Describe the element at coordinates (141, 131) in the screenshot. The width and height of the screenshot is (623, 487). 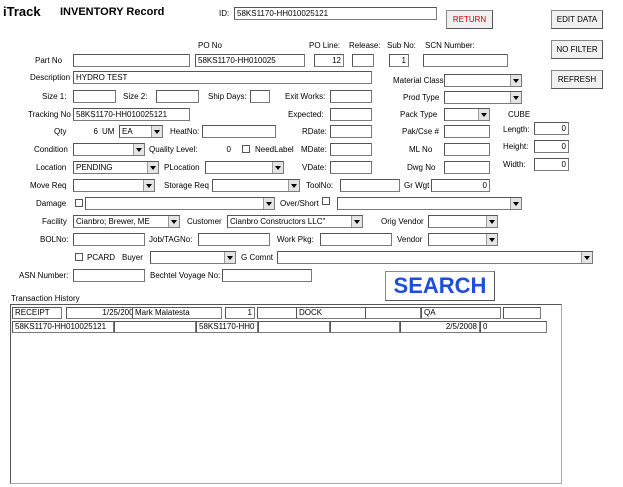
I see `um-select: EA` at that location.